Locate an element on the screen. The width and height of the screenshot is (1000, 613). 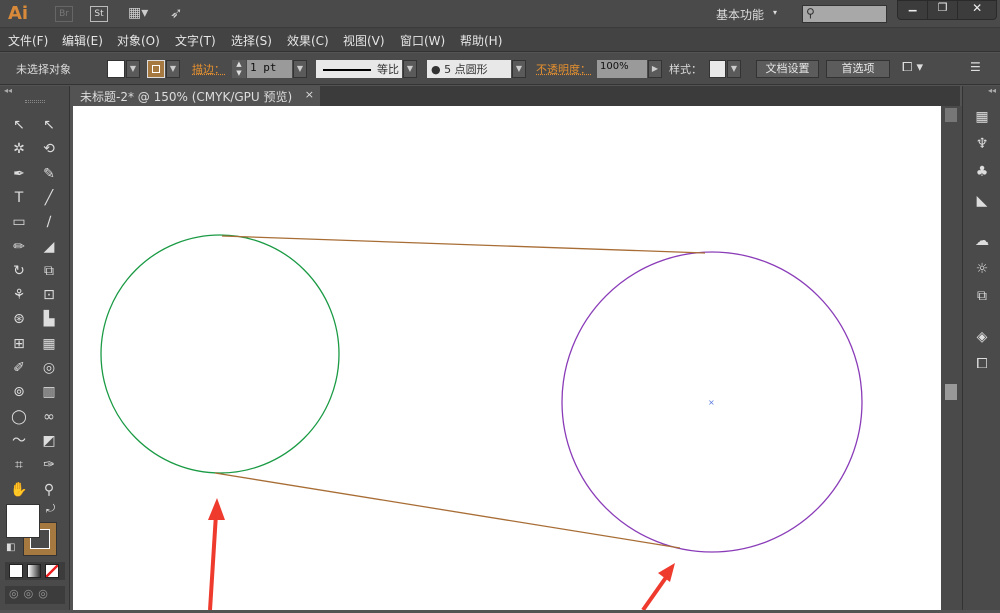
shape-builder-tool-icon: ⊛ is located at coordinates (19, 319).